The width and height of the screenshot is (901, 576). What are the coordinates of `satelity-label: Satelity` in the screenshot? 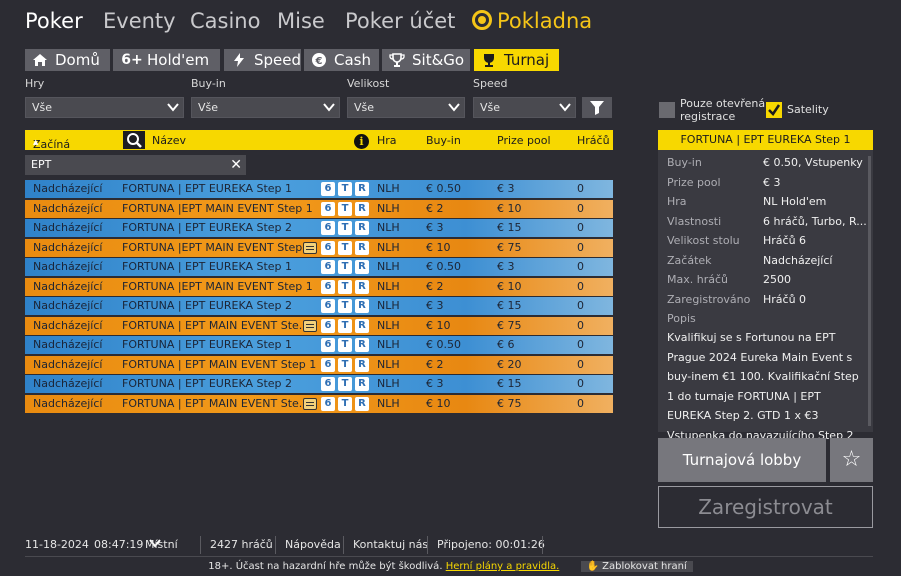 It's located at (808, 109).